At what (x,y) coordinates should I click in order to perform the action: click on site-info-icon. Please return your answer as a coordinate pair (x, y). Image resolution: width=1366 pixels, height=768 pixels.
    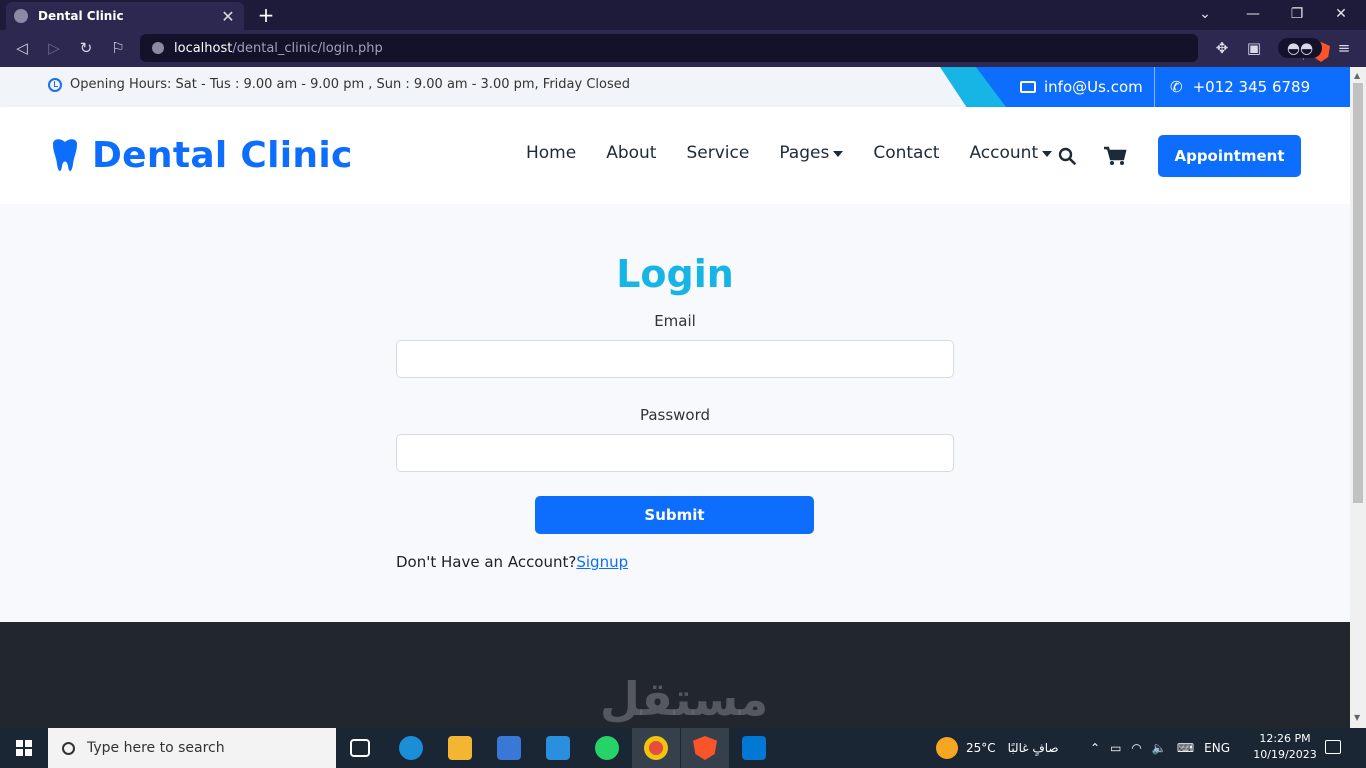
    Looking at the image, I should click on (158, 48).